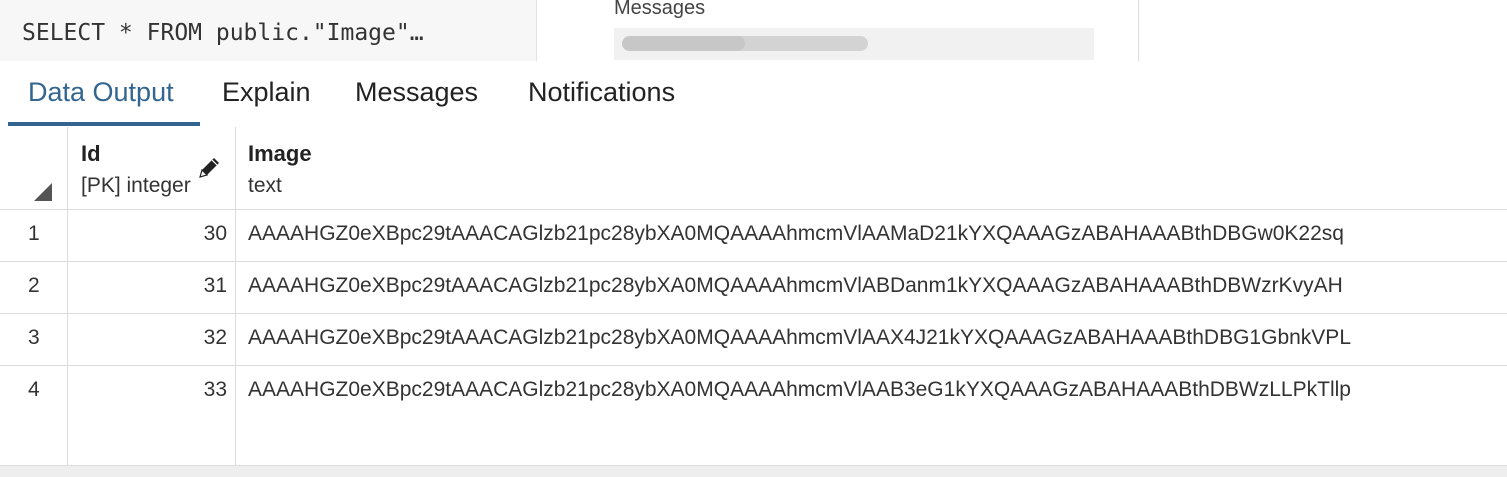  What do you see at coordinates (152, 339) in the screenshot?
I see `id-cell: 32` at bounding box center [152, 339].